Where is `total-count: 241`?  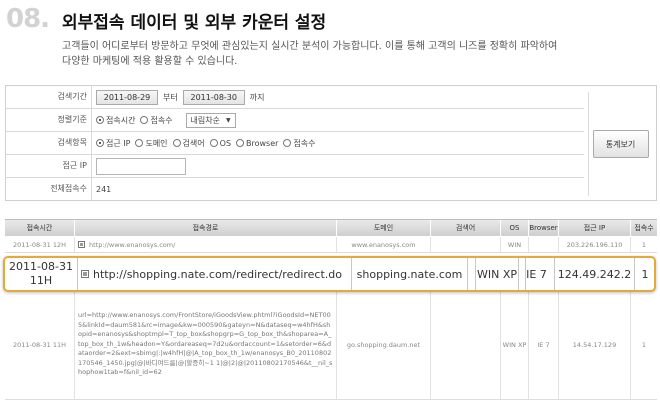 total-count: 241 is located at coordinates (104, 189).